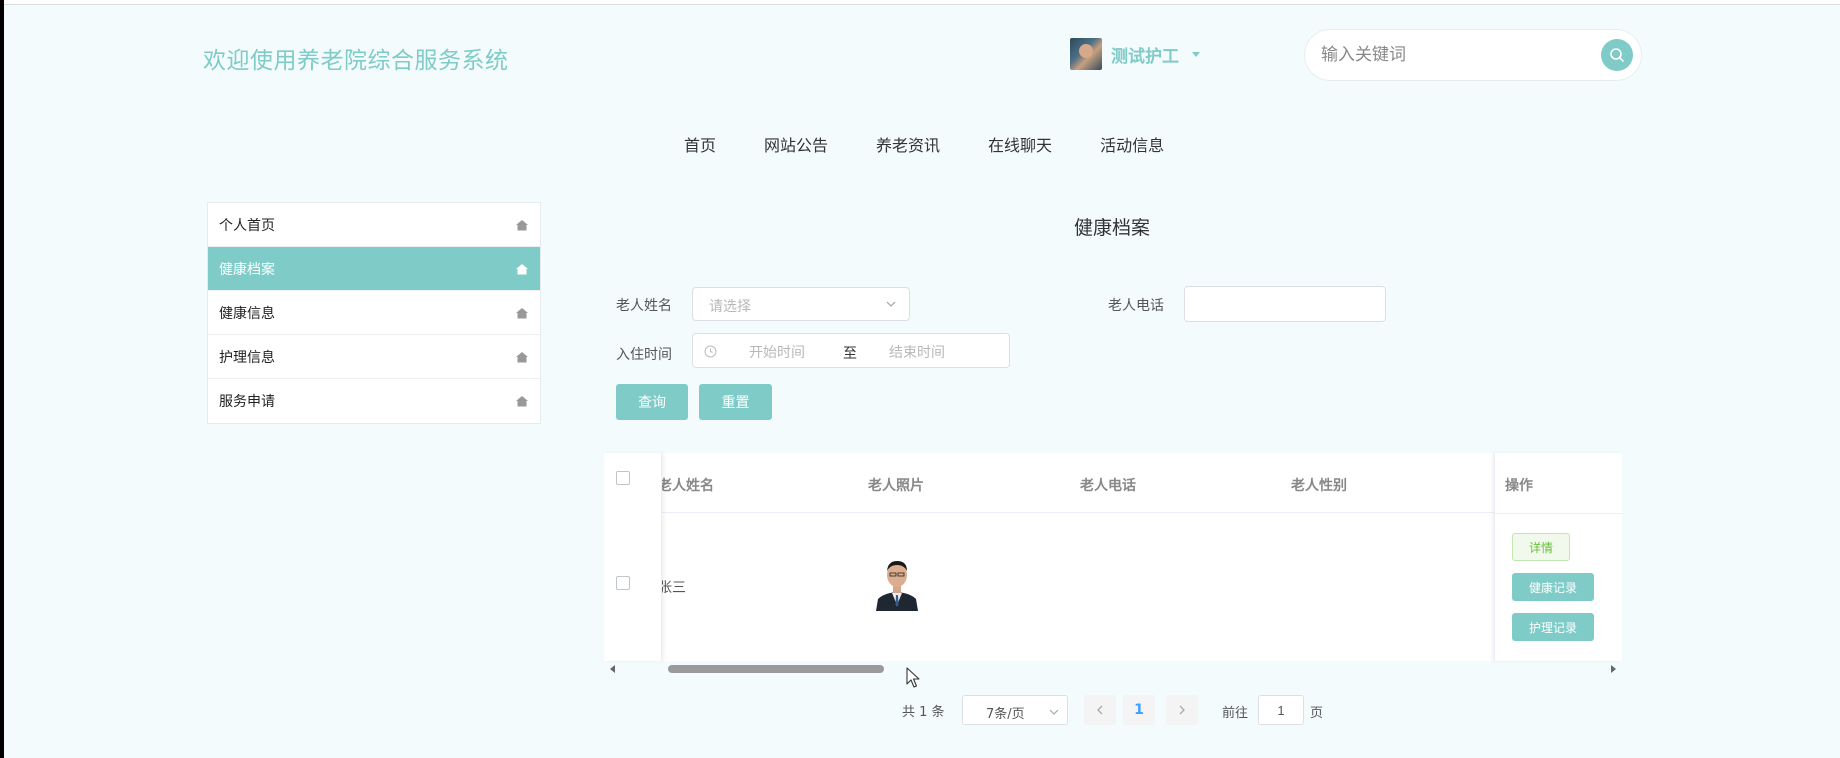  I want to click on sidebar-item-label: 健康信息, so click(247, 313).